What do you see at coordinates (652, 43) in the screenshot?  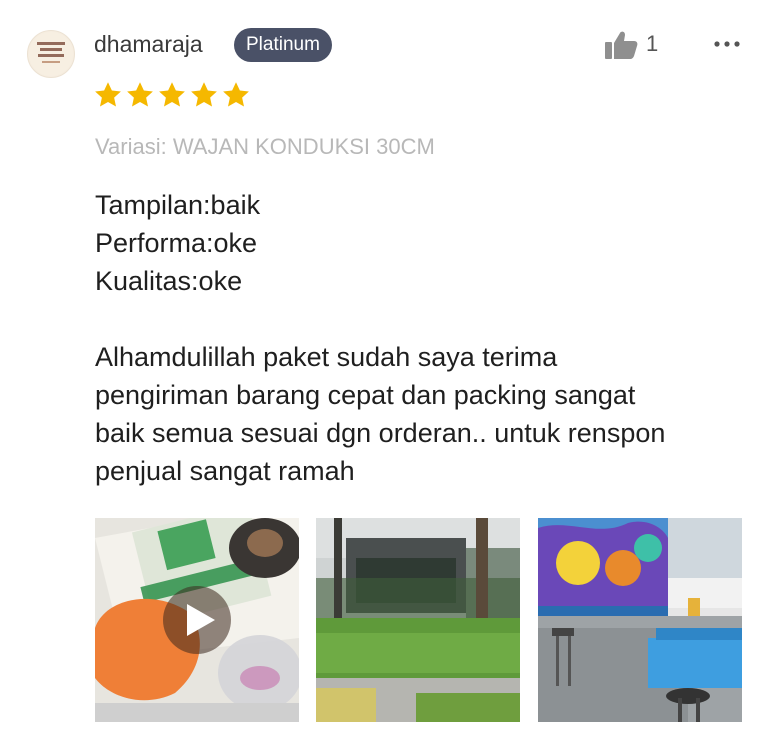 I see `like-count: 1` at bounding box center [652, 43].